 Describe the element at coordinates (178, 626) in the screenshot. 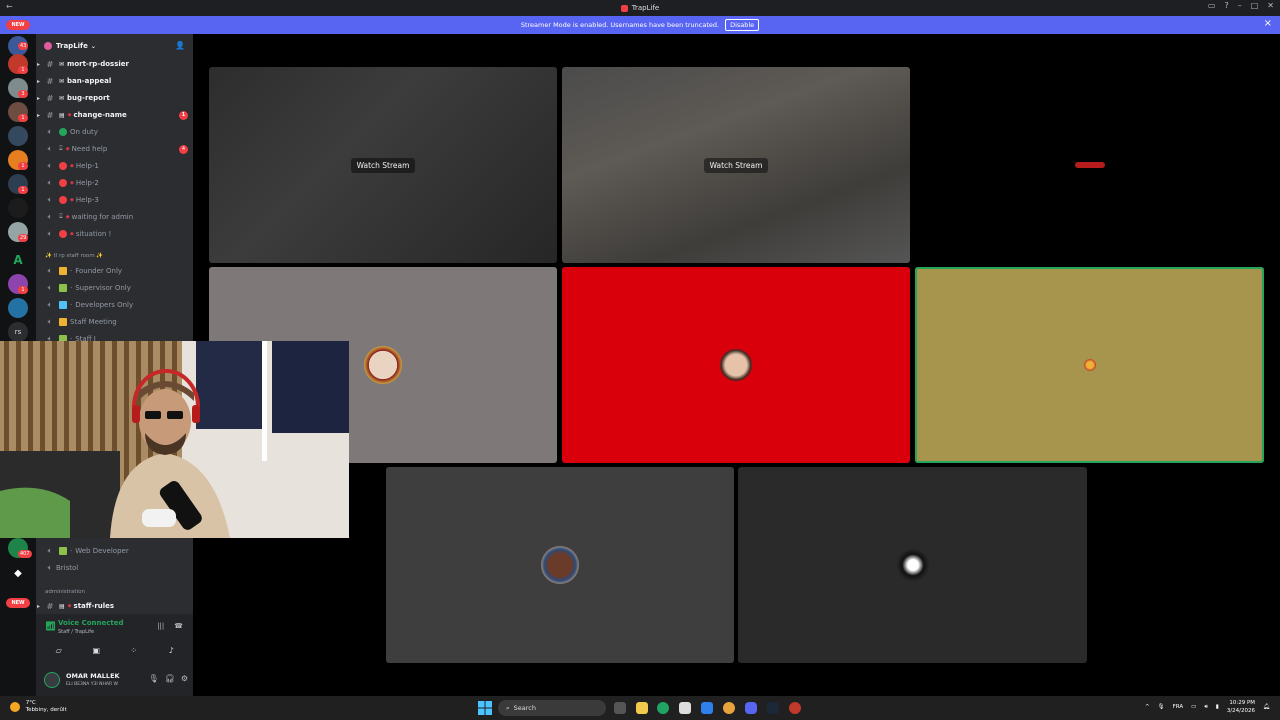

I see `disconnect-icon: ☎` at that location.